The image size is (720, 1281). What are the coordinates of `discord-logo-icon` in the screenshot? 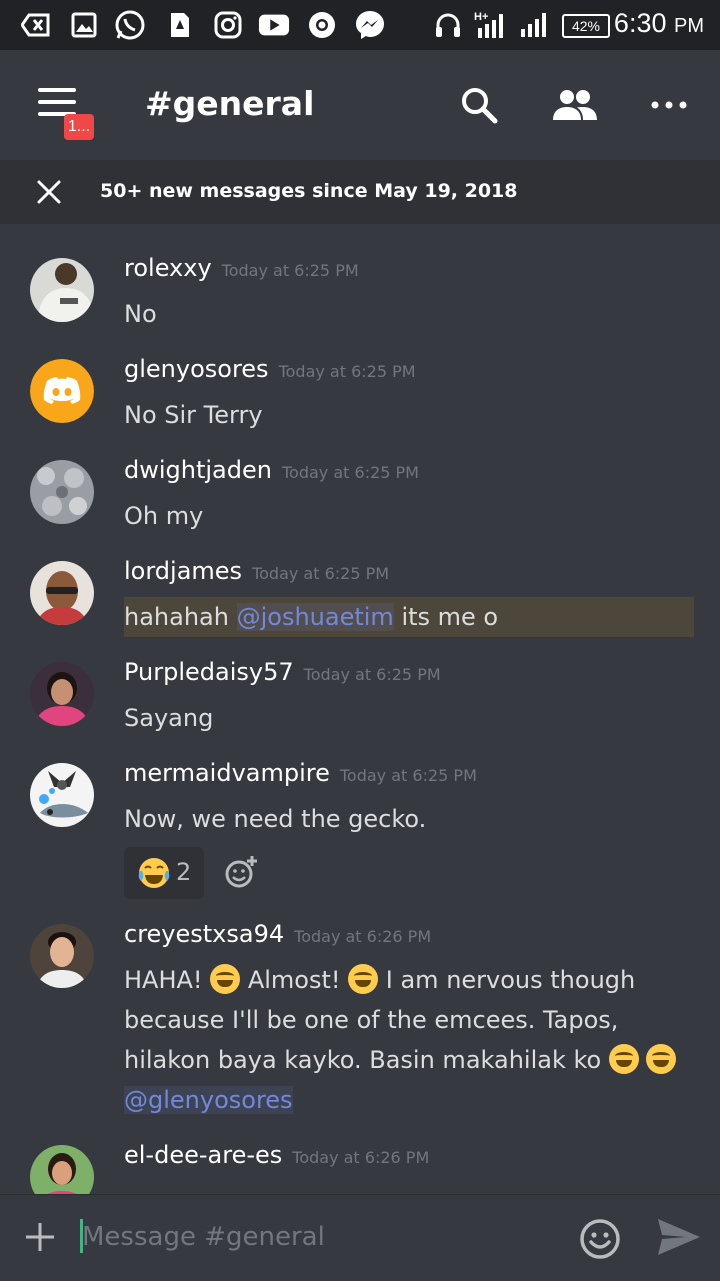 It's located at (62, 391).